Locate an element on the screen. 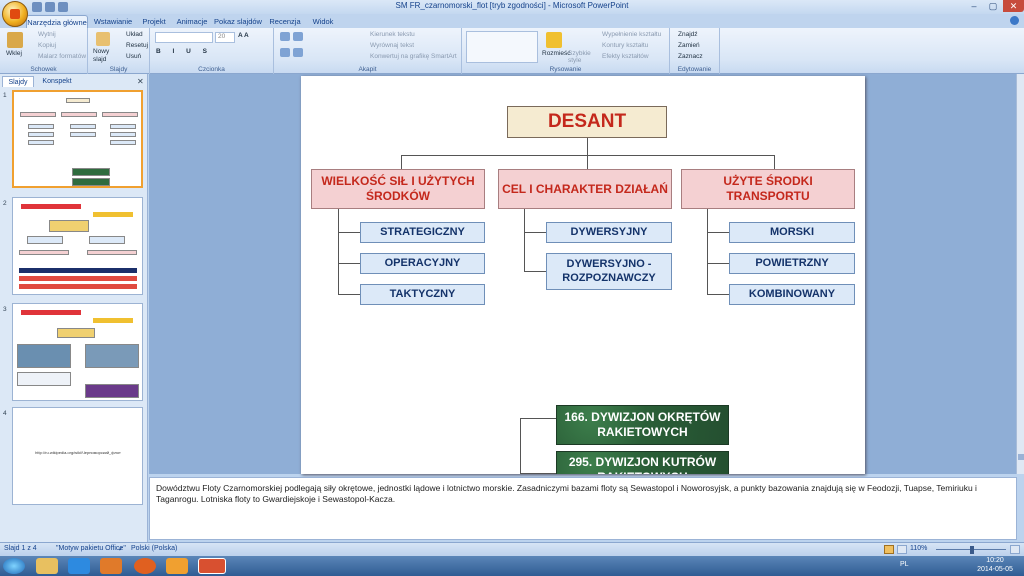  tab-outline-pane: Konspekt is located at coordinates (57, 81).